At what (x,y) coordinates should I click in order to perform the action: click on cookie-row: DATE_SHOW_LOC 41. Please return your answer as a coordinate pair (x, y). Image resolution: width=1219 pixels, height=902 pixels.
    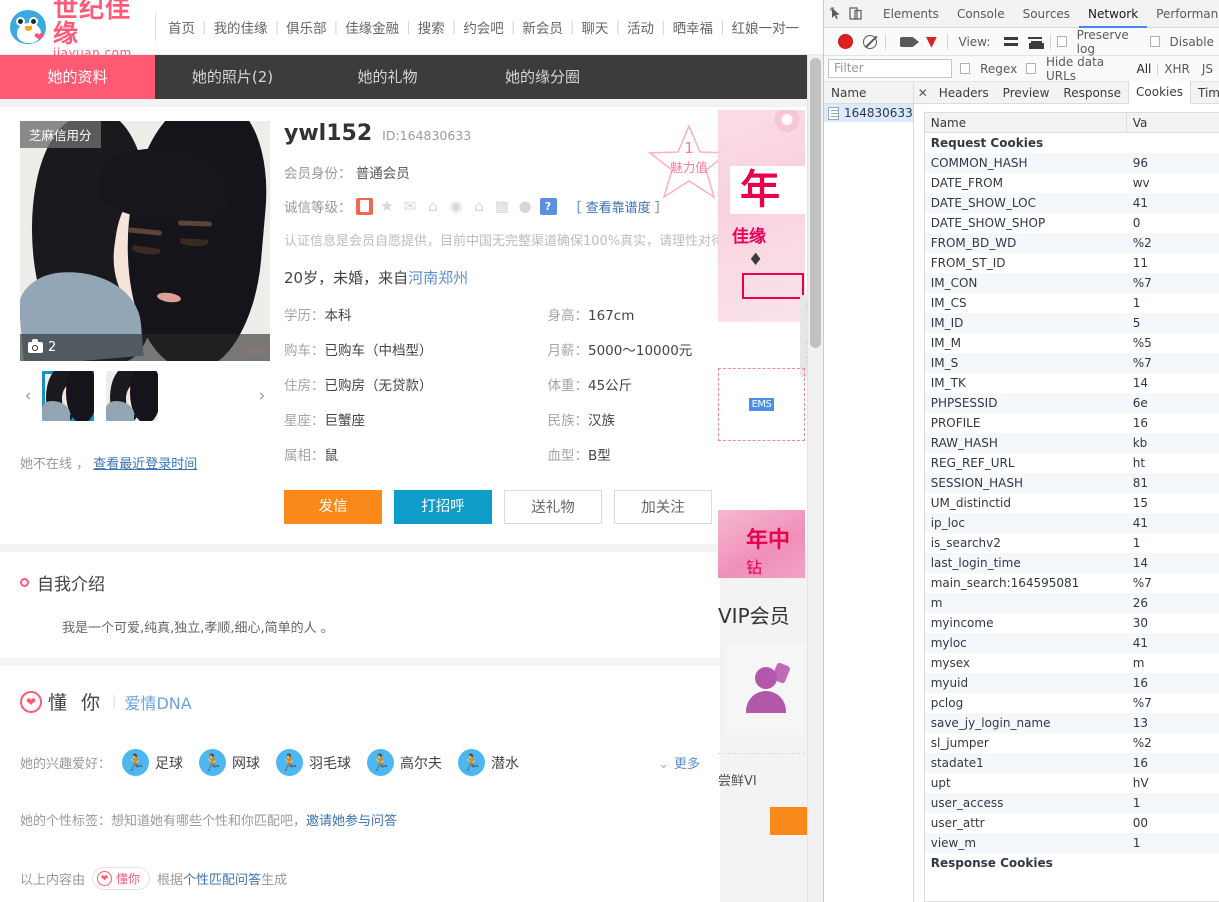
    Looking at the image, I should click on (1071, 203).